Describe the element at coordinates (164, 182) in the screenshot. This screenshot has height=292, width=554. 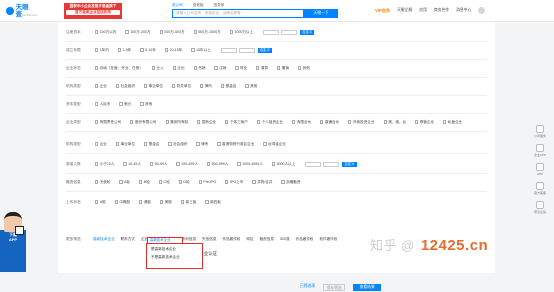
I see `filter-option: C轮` at that location.